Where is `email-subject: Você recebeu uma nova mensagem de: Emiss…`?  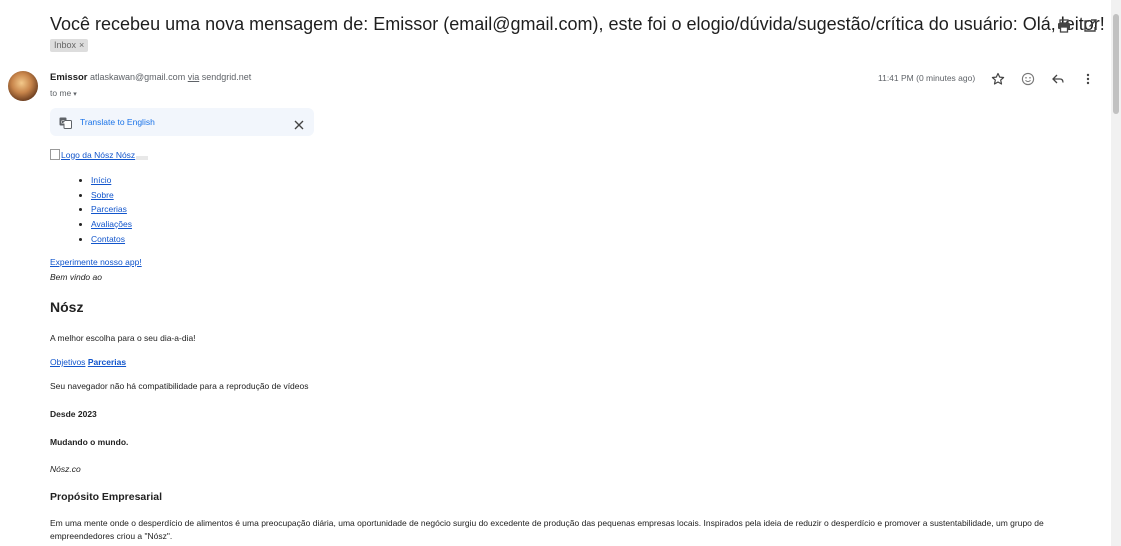
email-subject: Você recebeu uma nova mensagem de: Emiss… is located at coordinates (585, 24).